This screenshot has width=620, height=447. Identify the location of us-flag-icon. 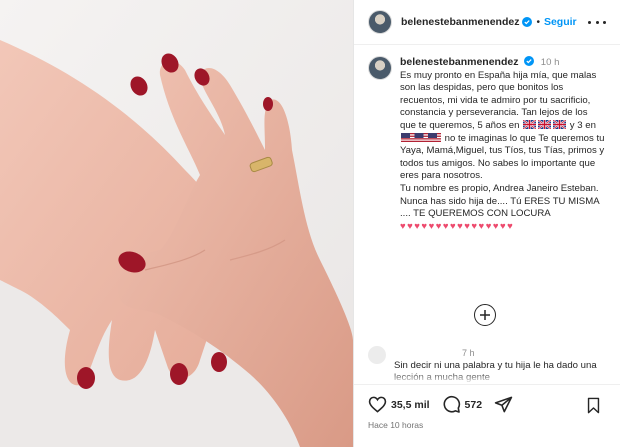
(421, 137).